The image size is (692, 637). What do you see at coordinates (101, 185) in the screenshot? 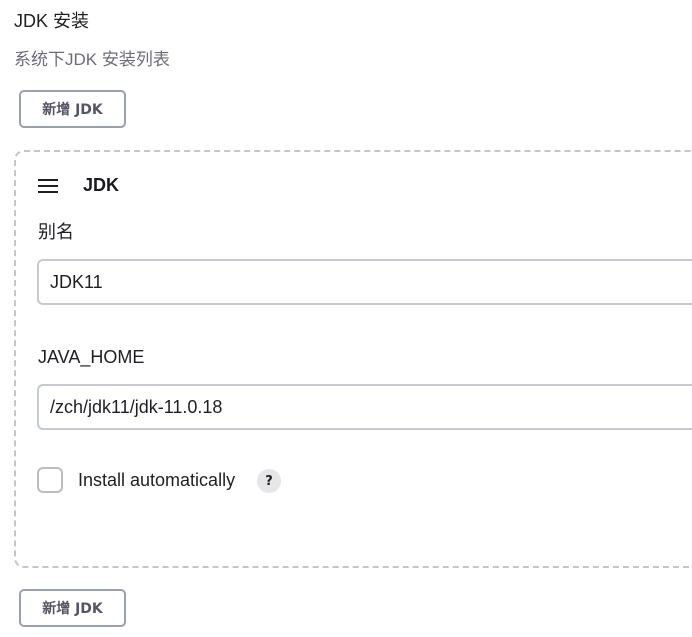
I see `jdk-entry-title: JDK` at bounding box center [101, 185].